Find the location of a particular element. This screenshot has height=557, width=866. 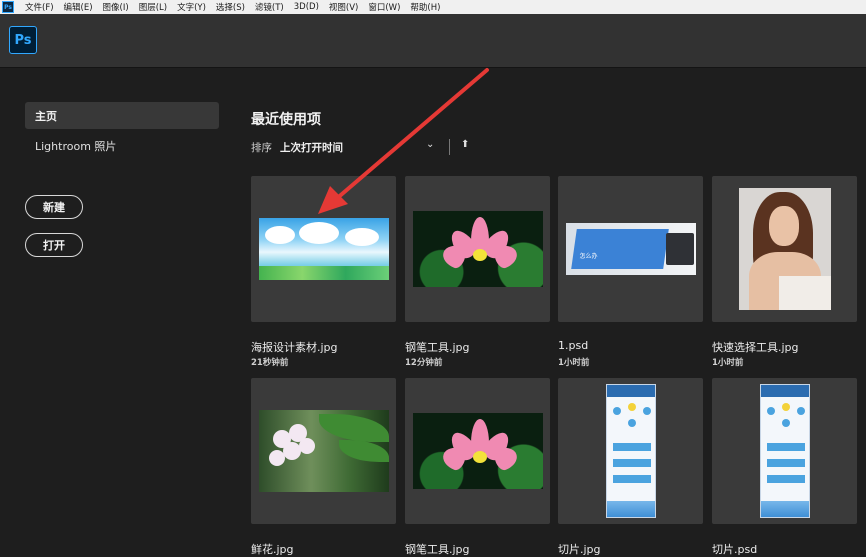

sort-label: 排序 is located at coordinates (261, 147).